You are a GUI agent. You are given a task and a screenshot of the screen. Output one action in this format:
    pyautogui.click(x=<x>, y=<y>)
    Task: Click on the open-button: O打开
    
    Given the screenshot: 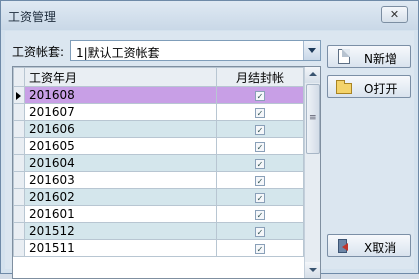 What is the action you would take?
    pyautogui.click(x=369, y=86)
    